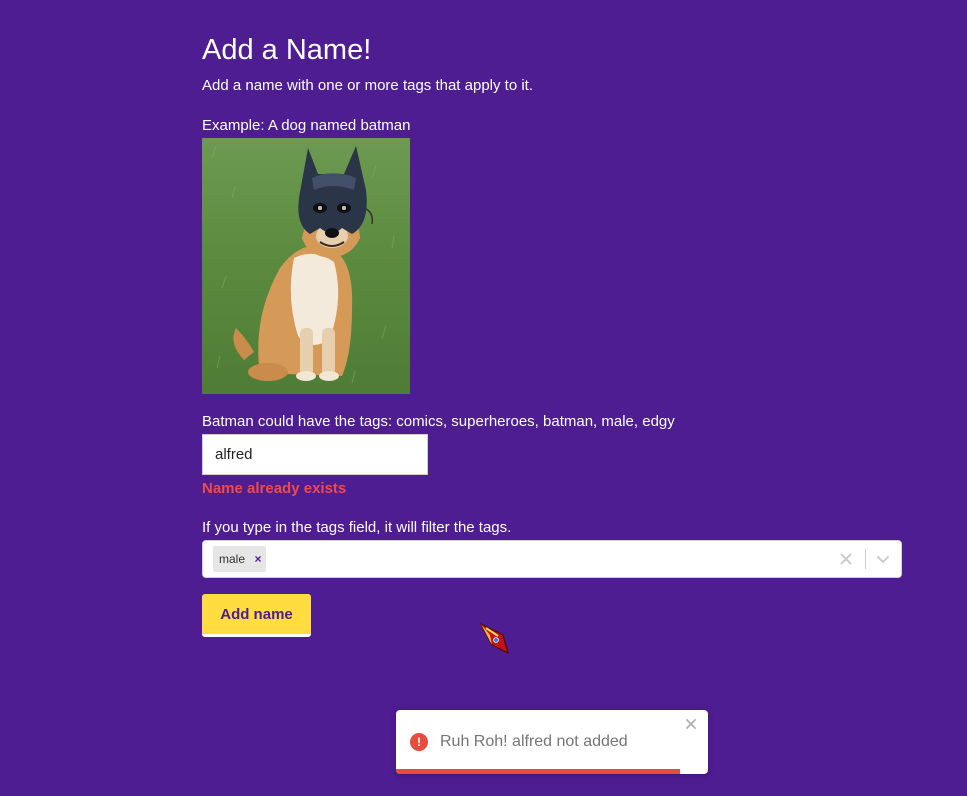 The height and width of the screenshot is (796, 967). I want to click on tag-remove-icon: ×, so click(258, 559).